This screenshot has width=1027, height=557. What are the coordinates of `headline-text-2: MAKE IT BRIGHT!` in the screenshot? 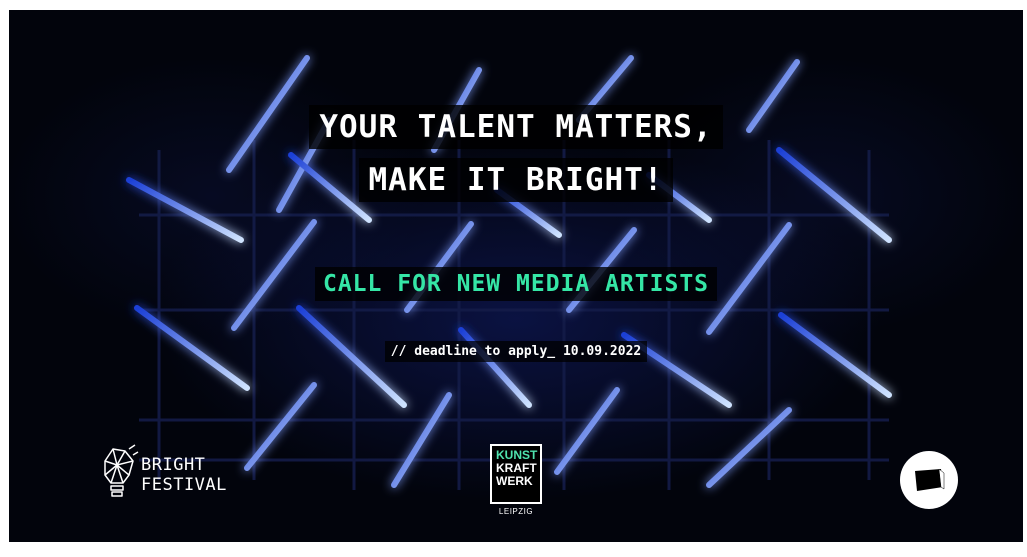 It's located at (516, 180).